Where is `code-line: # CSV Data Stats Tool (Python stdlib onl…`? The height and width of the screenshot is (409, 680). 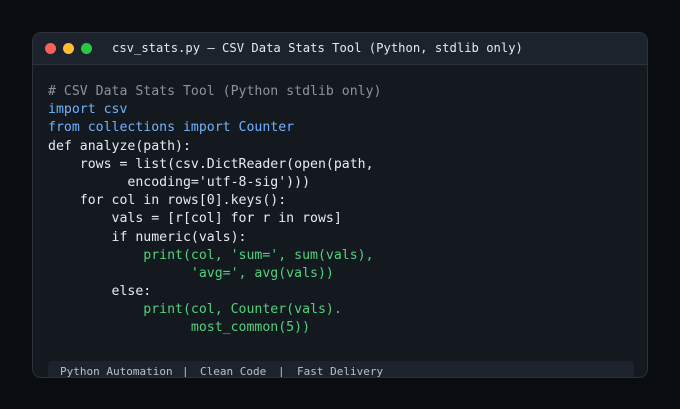
code-line: # CSV Data Stats Tool (Python stdlib onl… is located at coordinates (215, 91).